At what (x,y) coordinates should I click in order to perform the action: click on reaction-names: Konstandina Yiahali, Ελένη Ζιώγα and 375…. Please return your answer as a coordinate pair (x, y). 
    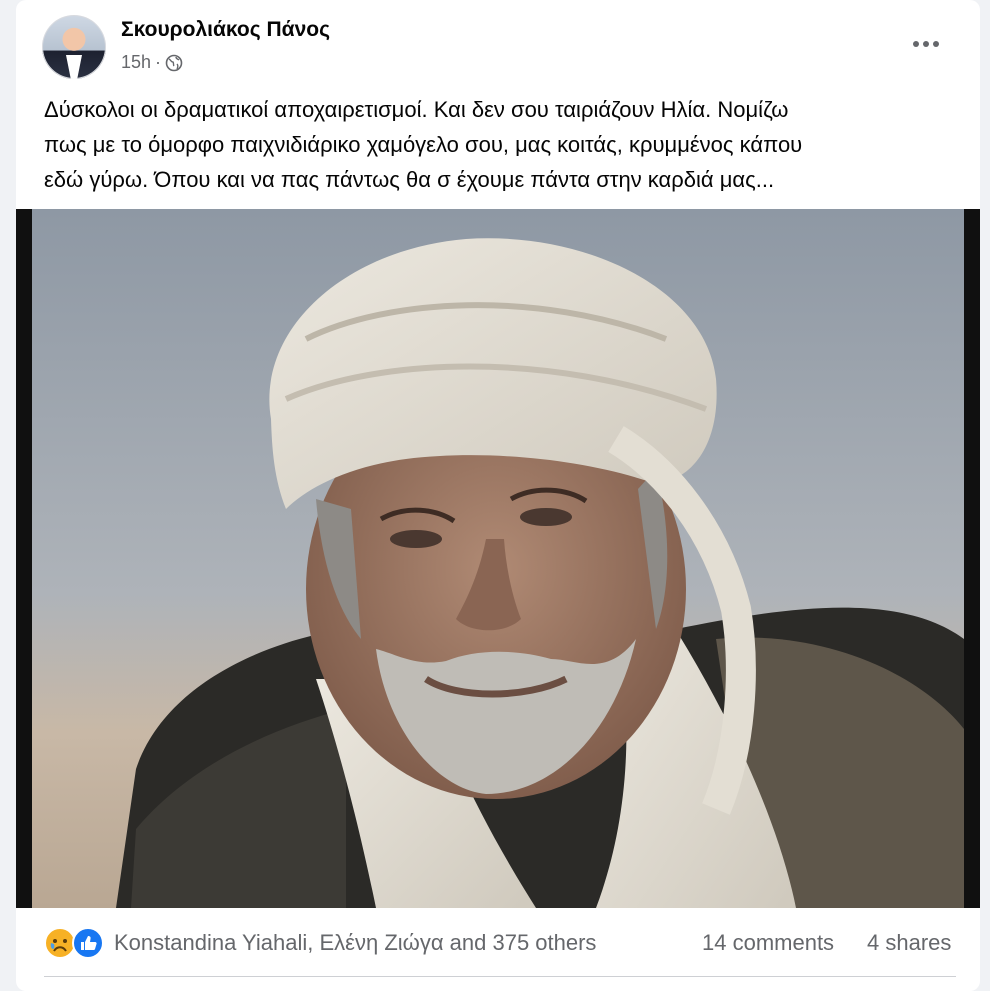
    Looking at the image, I should click on (355, 943).